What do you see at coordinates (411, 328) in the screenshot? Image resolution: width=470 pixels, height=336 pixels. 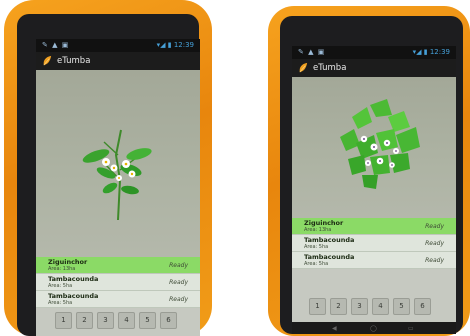 I see `recents-icon: ▭` at bounding box center [411, 328].